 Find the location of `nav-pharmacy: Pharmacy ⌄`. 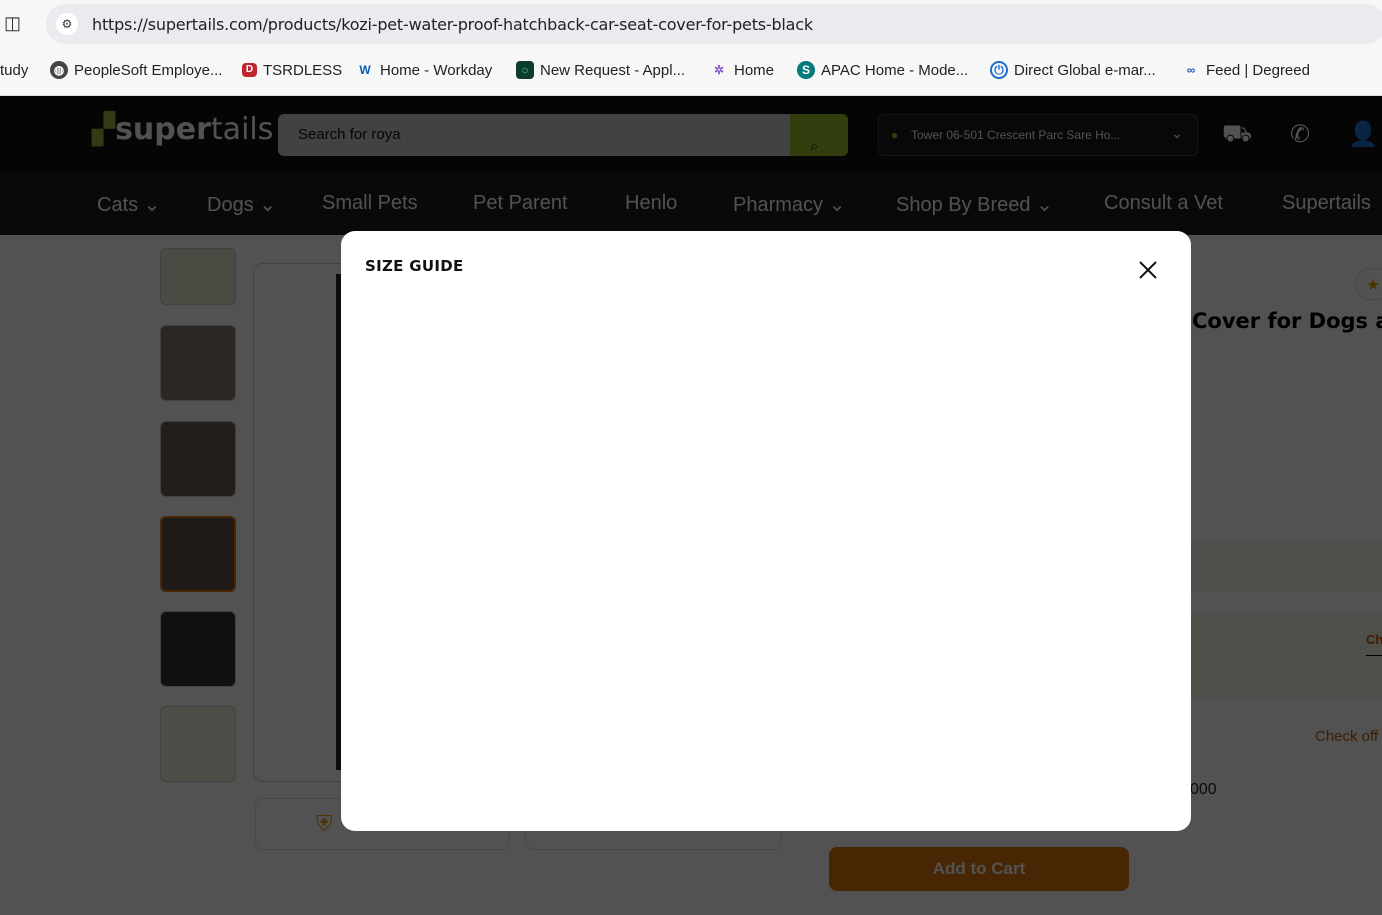

nav-pharmacy: Pharmacy ⌄ is located at coordinates (789, 204).